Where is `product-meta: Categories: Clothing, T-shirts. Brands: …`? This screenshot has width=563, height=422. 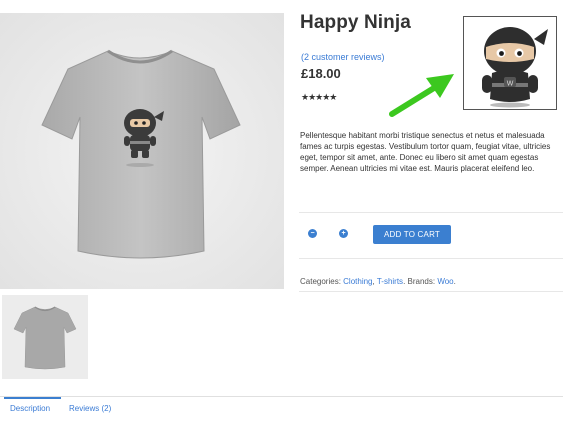 product-meta: Categories: Clothing, T-shirts. Brands: … is located at coordinates (378, 281).